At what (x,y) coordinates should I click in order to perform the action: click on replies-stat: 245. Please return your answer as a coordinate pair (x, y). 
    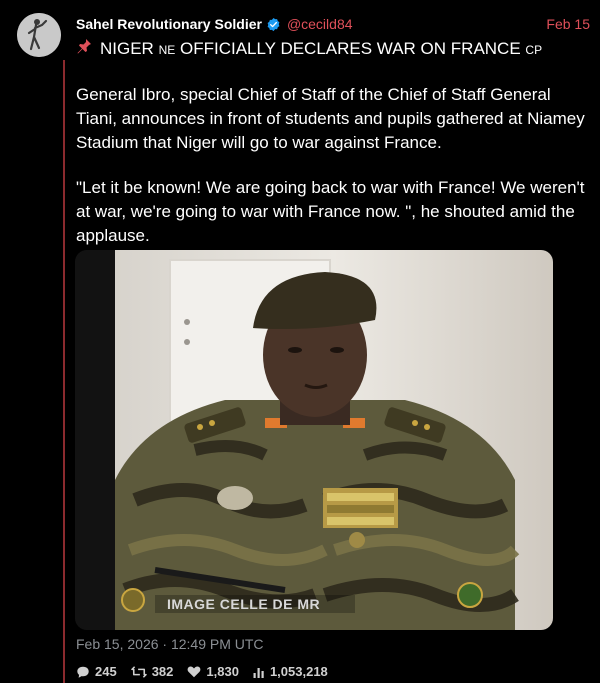
    Looking at the image, I should click on (96, 671).